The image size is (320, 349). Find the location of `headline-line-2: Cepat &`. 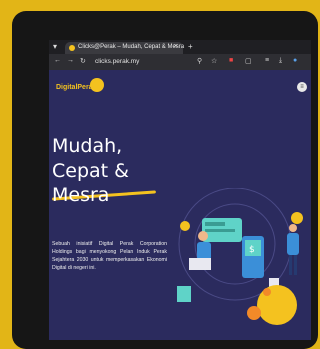

headline-line-2: Cepat & is located at coordinates (90, 171).